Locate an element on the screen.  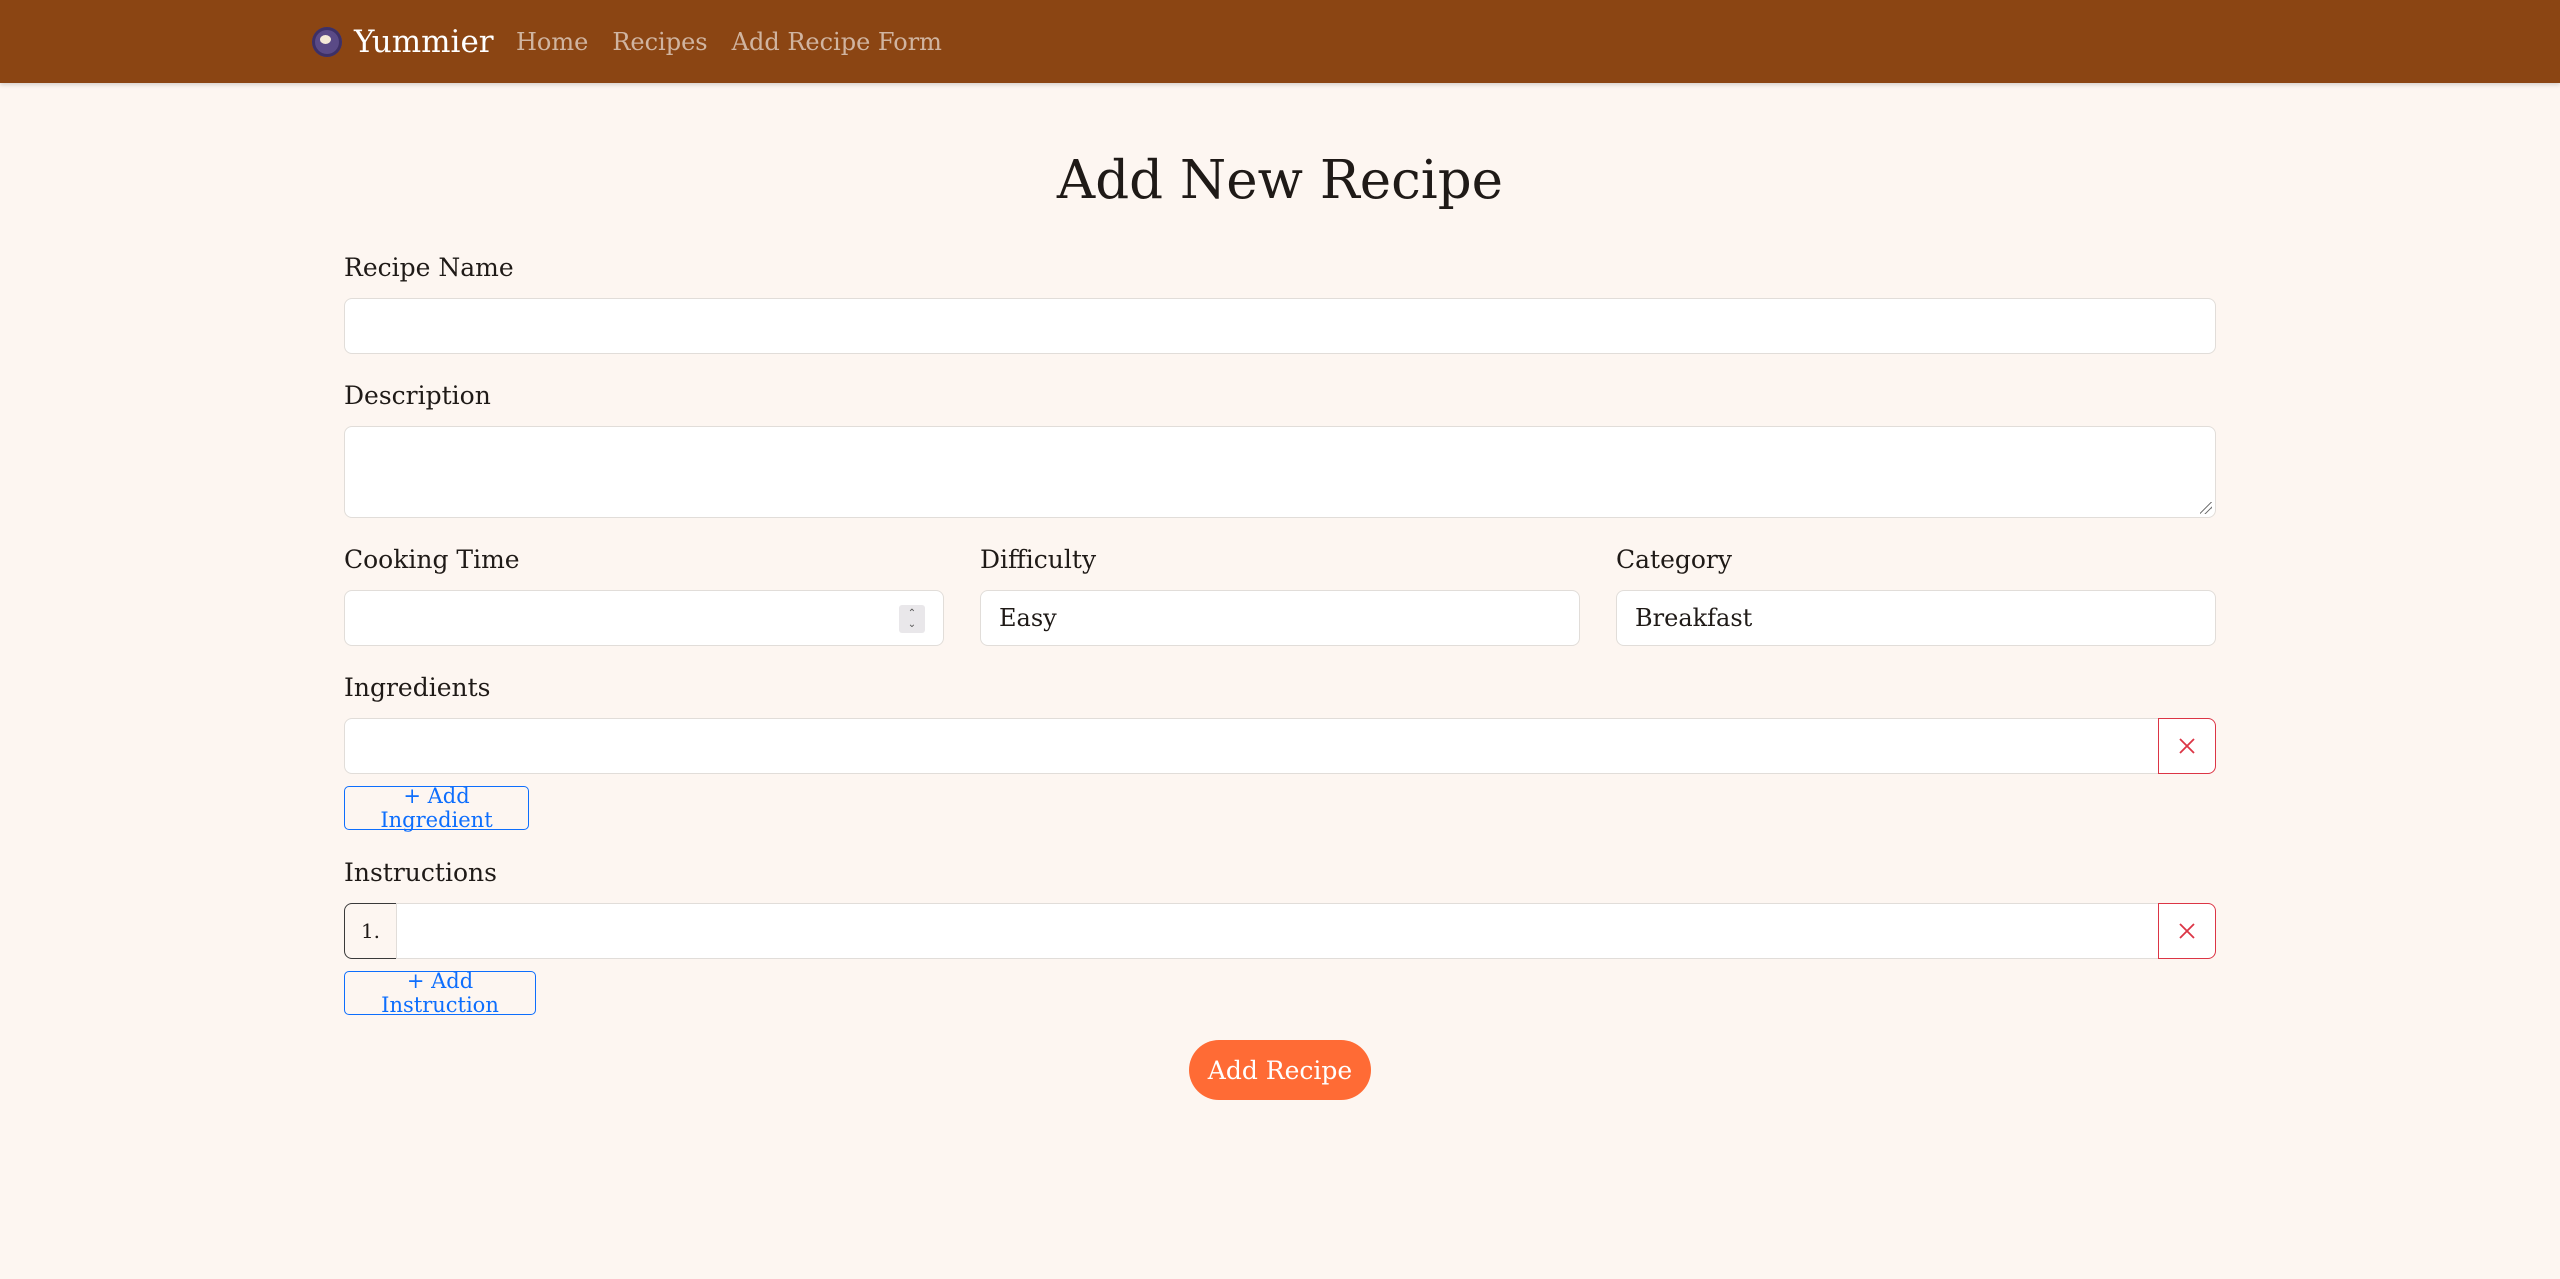
ingredients-label: Ingredients is located at coordinates (417, 687).